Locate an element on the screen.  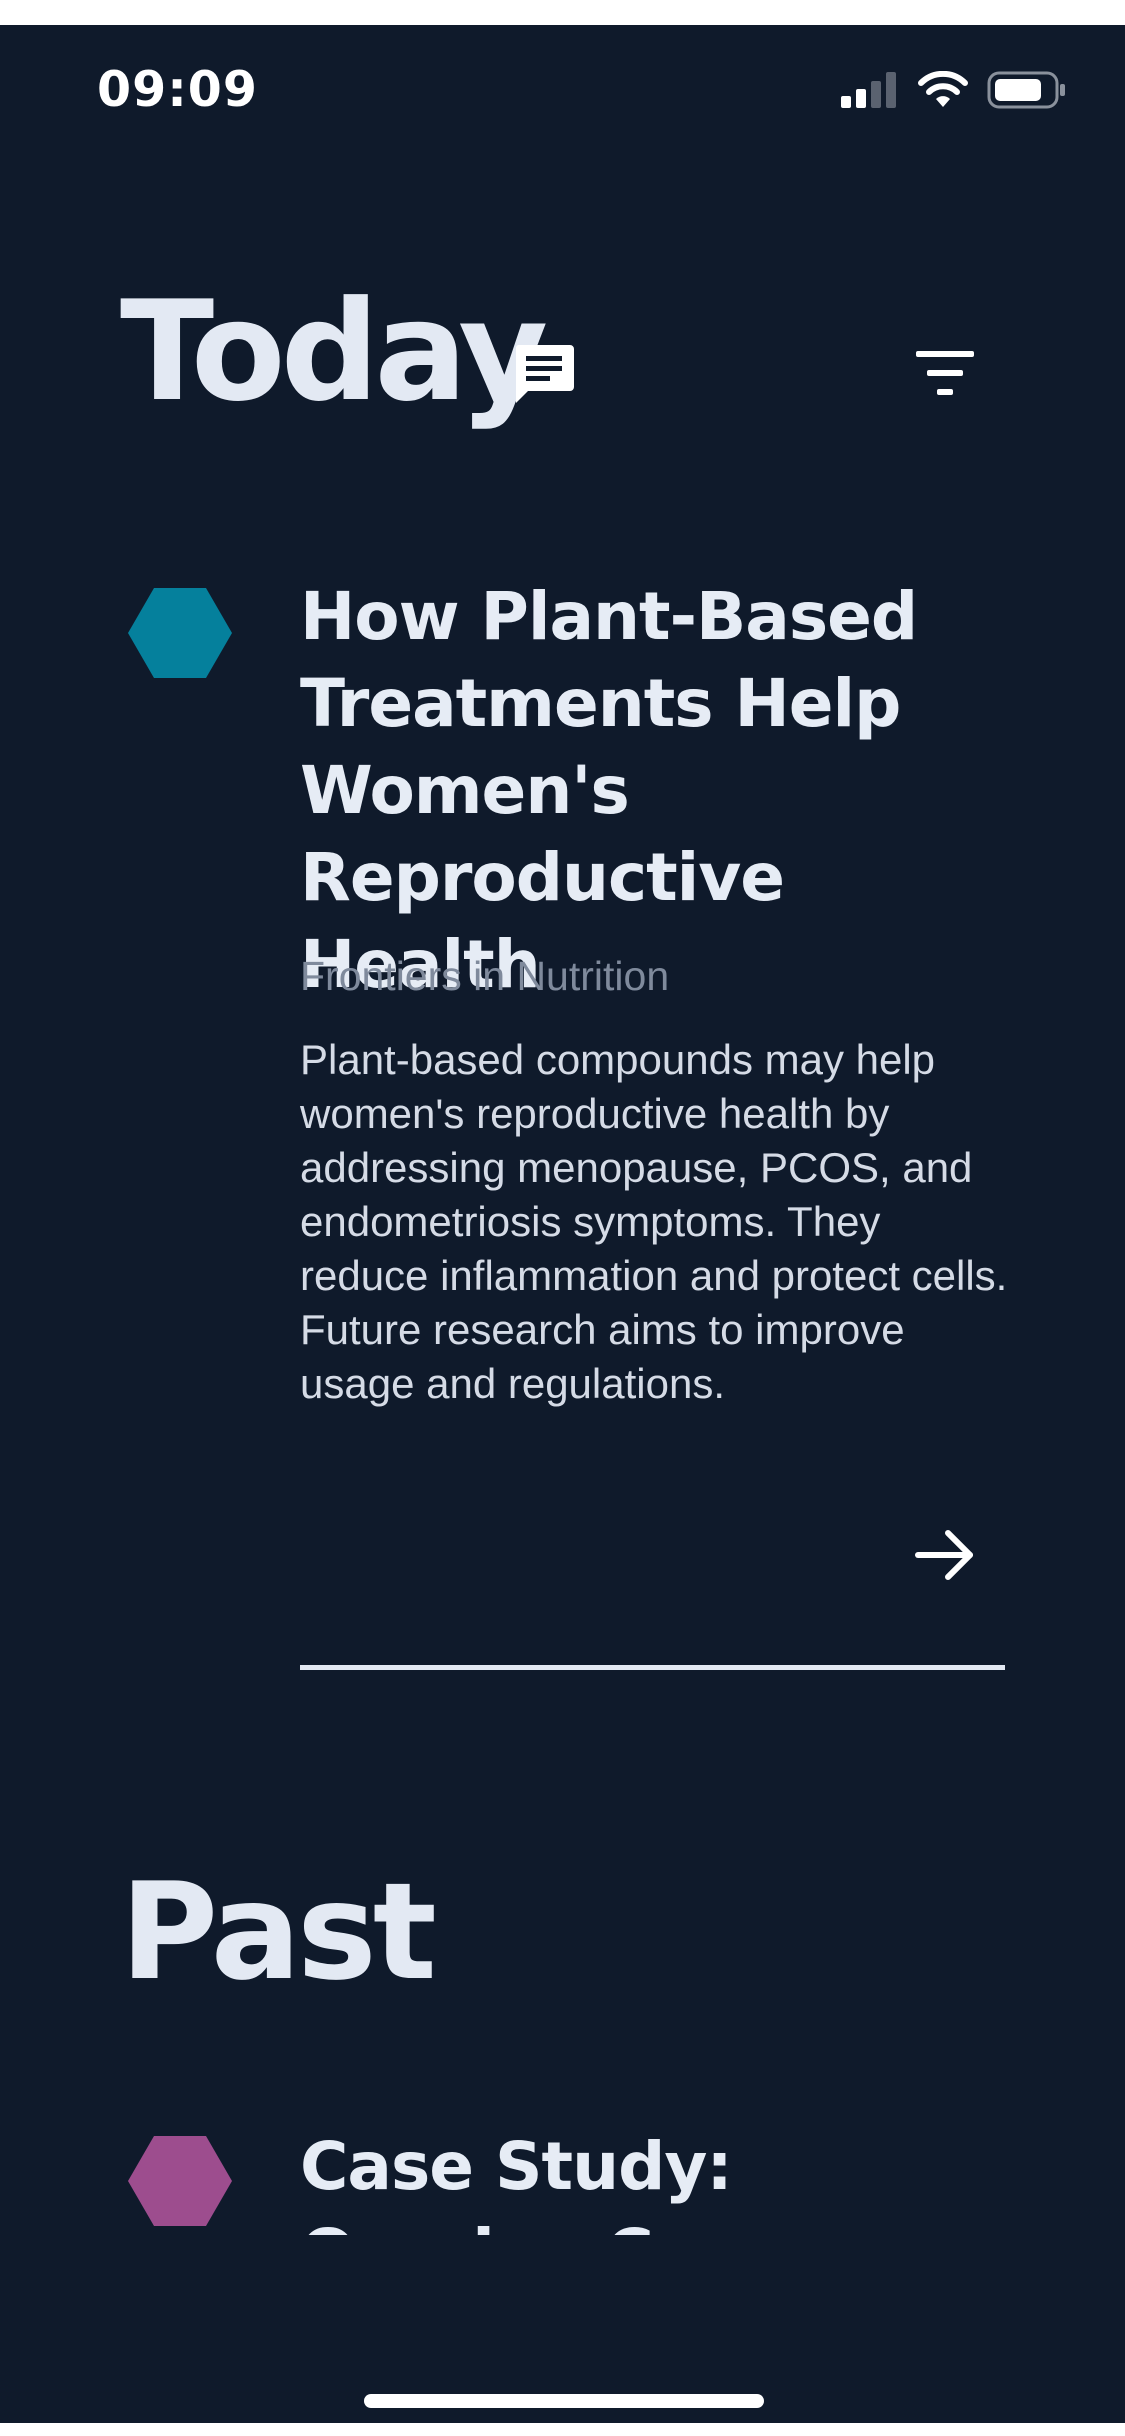
article-divider is located at coordinates (652, 1667).